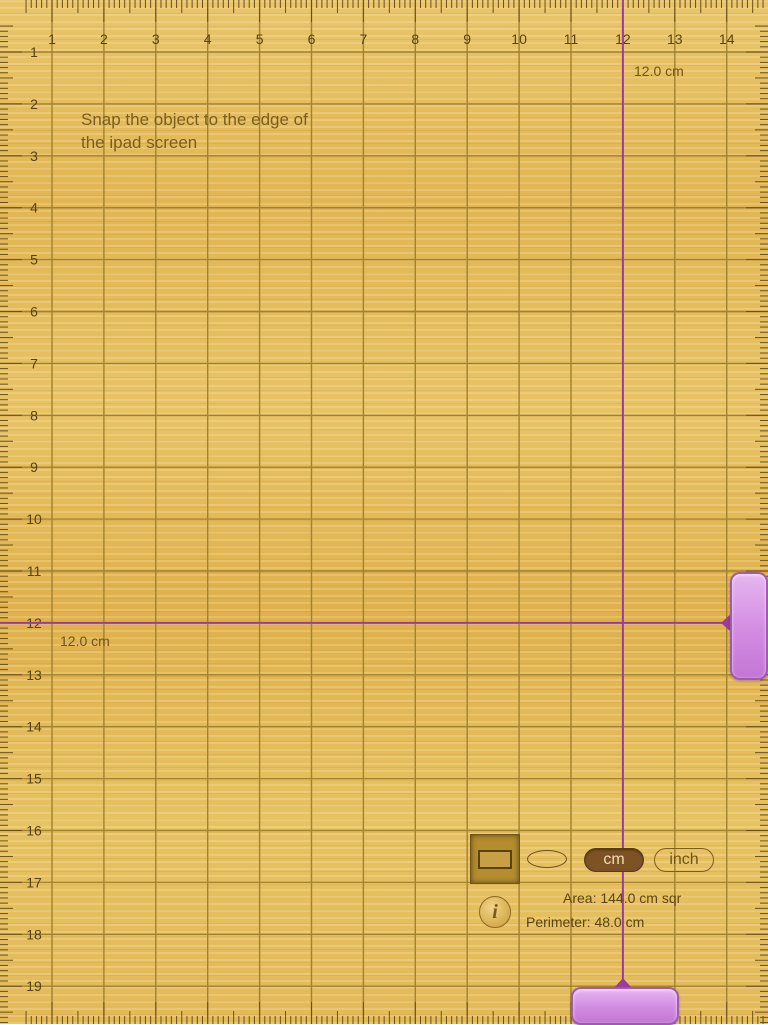 The width and height of the screenshot is (768, 1025). I want to click on area-readout: Area: 144.0 cm sqr, so click(622, 898).